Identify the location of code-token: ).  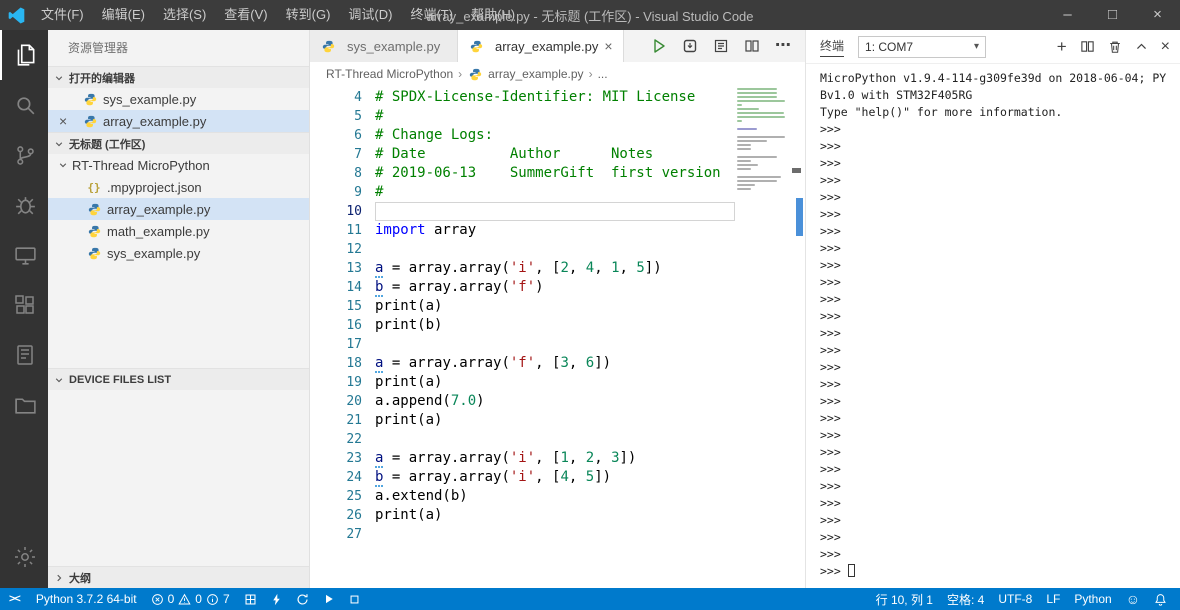
(480, 401).